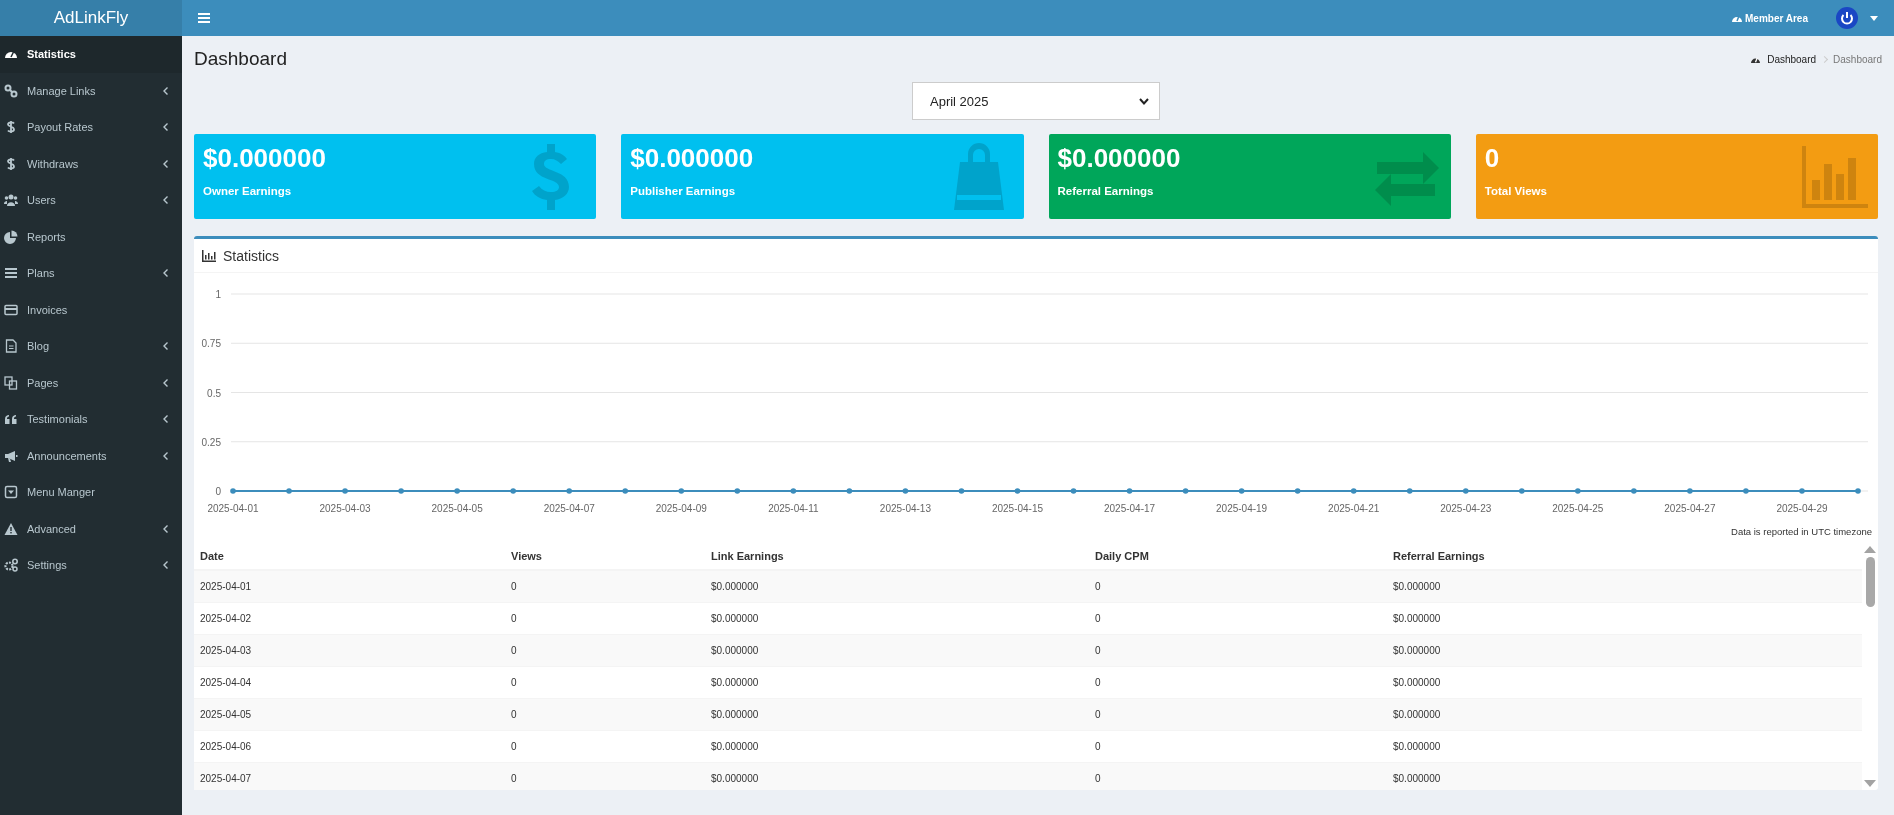  I want to click on table-cell-text: 2025-04-06, so click(226, 746).